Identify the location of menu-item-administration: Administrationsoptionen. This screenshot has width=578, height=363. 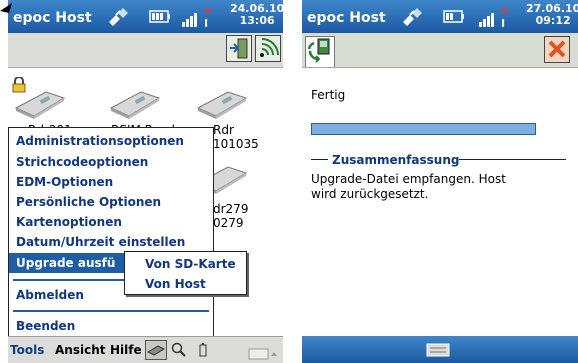
(100, 141).